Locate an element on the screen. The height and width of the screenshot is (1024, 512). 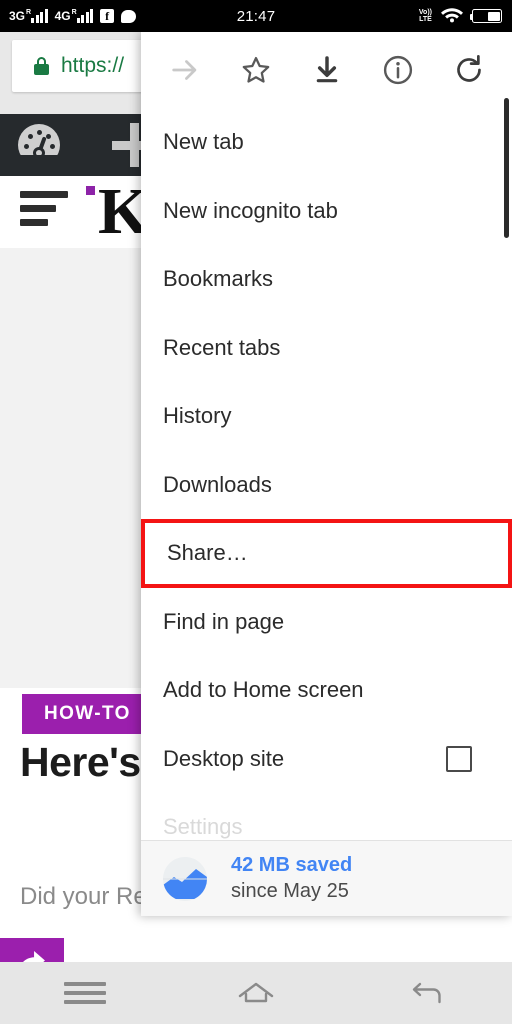
desktop-site-checkbox is located at coordinates (459, 758).